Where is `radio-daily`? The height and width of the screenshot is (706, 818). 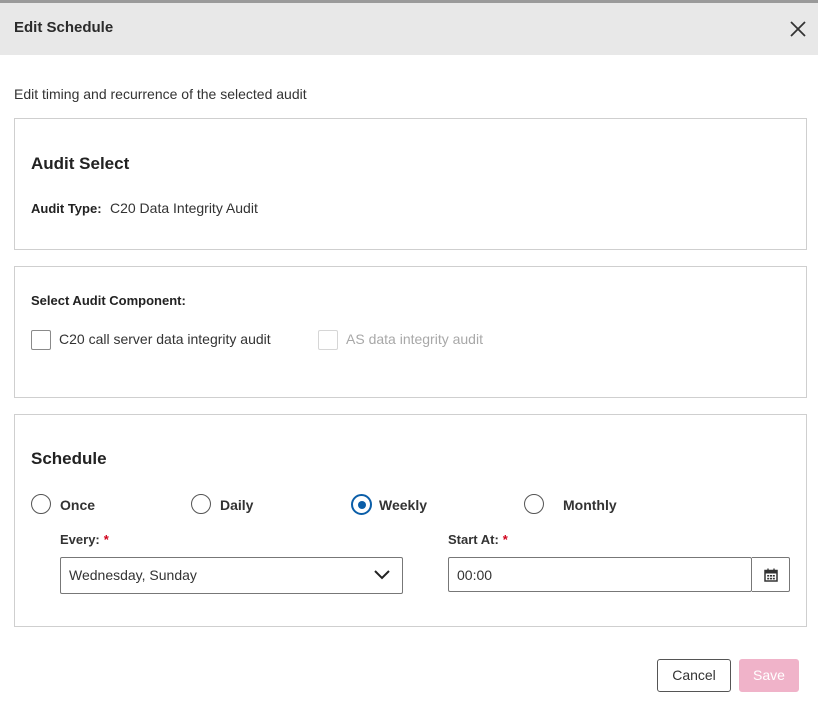
radio-daily is located at coordinates (201, 504).